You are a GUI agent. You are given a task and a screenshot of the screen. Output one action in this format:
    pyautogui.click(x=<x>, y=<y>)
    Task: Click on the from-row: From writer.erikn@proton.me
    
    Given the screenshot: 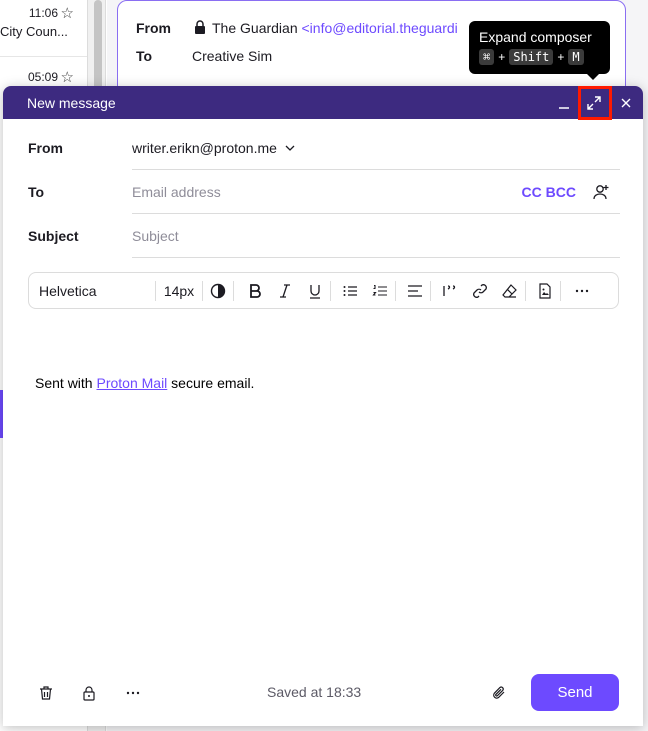 What is the action you would take?
    pyautogui.click(x=324, y=148)
    